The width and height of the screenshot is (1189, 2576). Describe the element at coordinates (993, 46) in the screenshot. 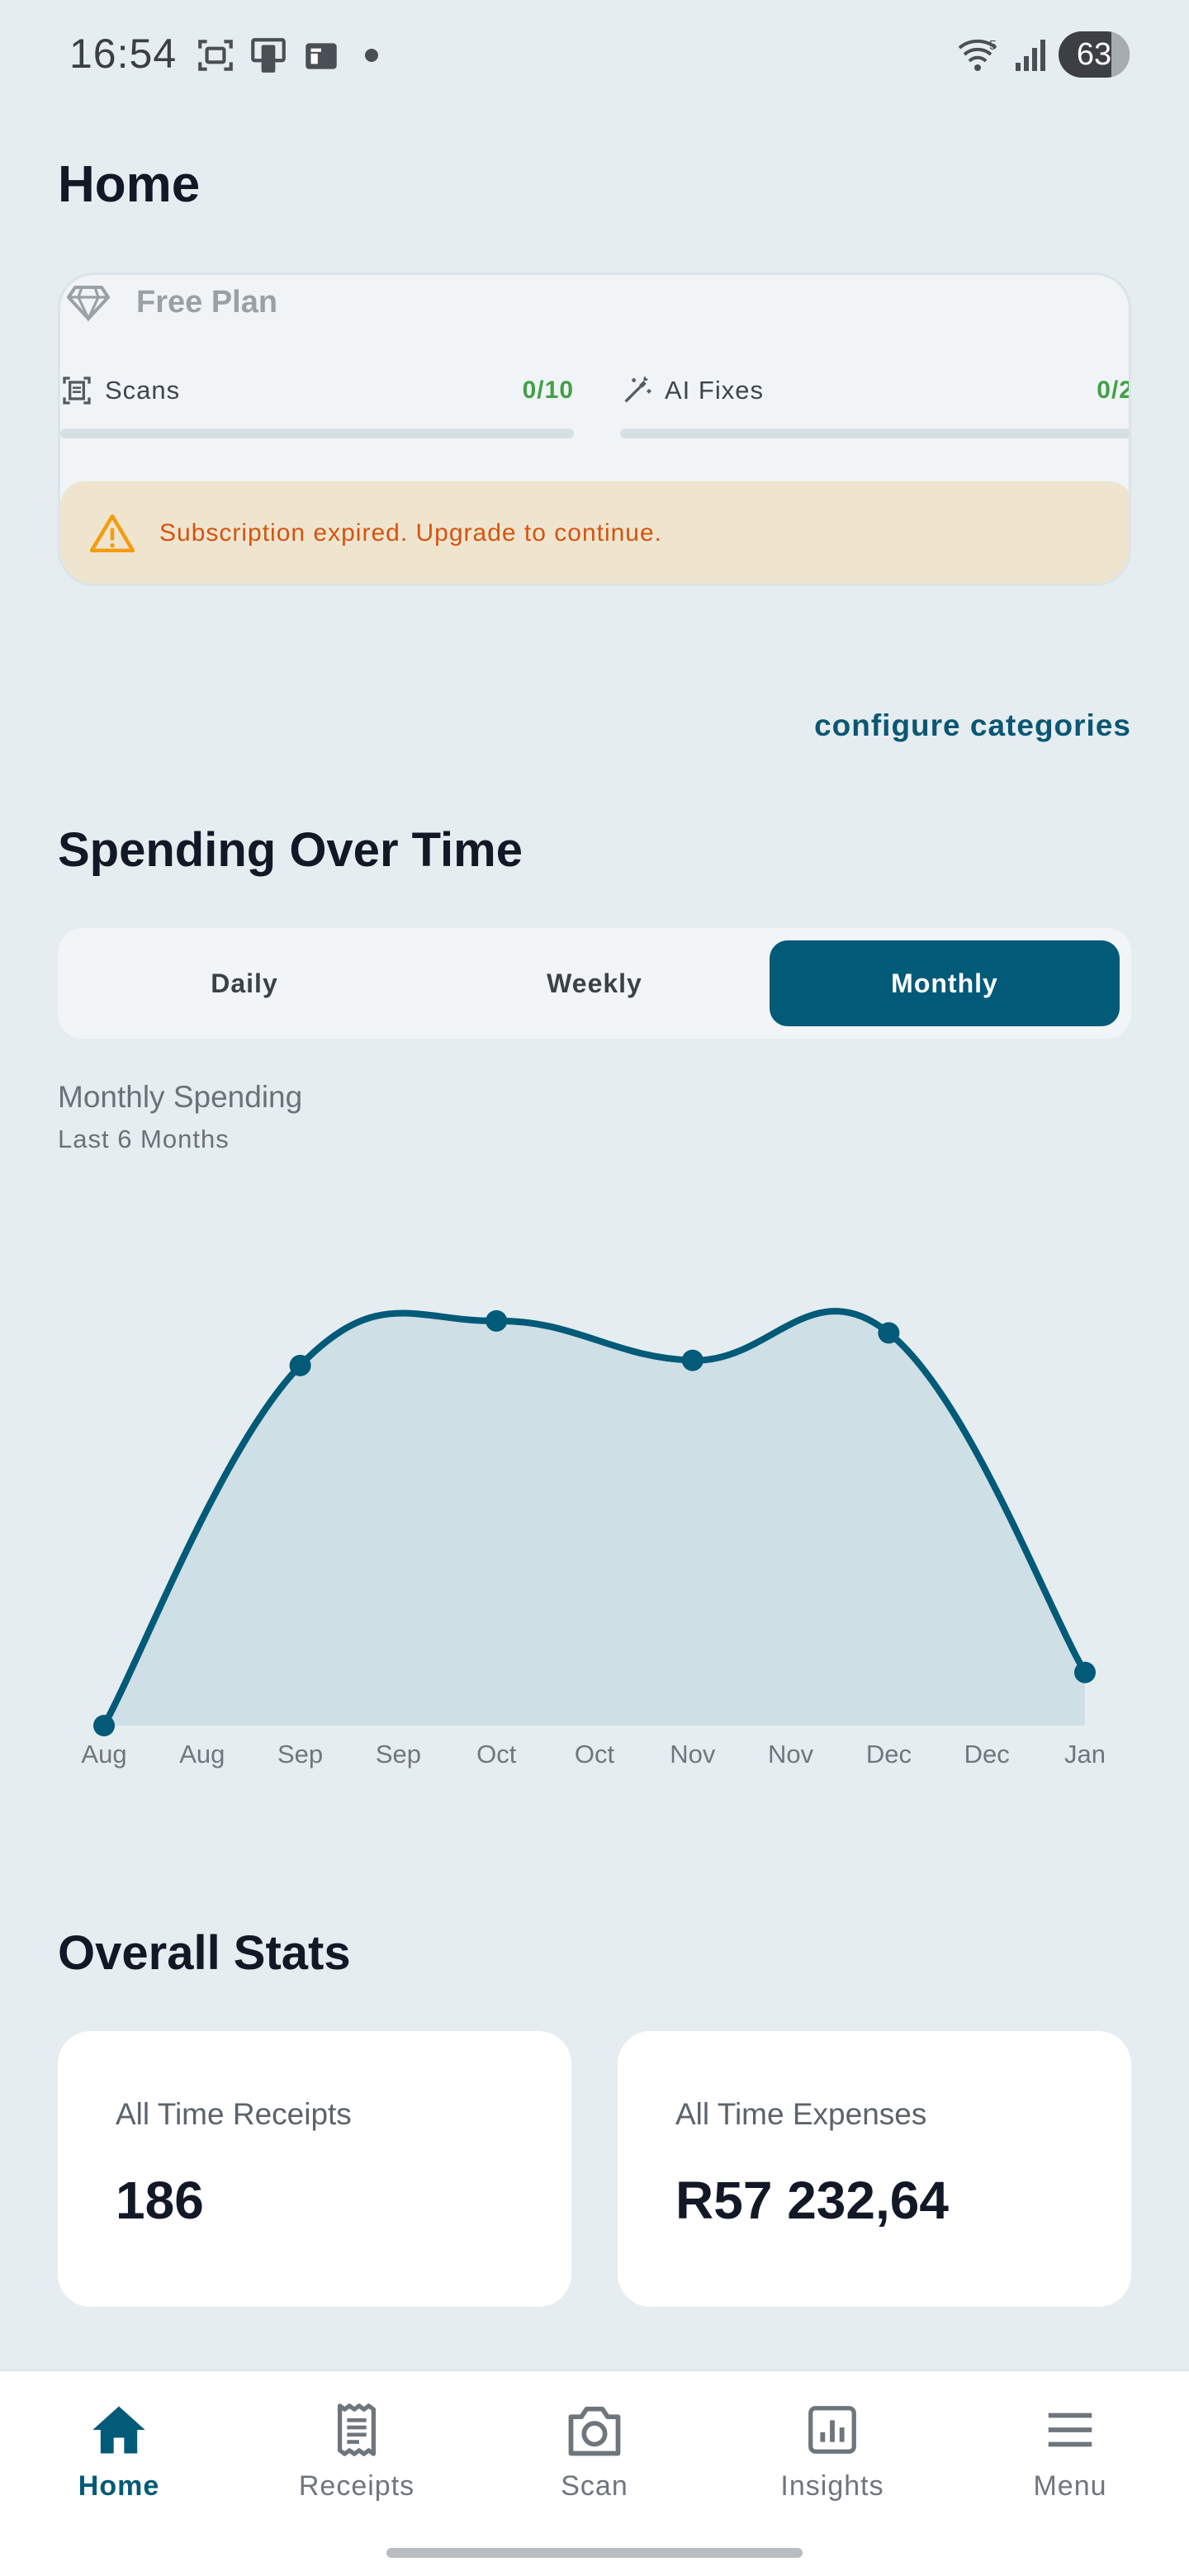

I see `svg-text: 5` at that location.